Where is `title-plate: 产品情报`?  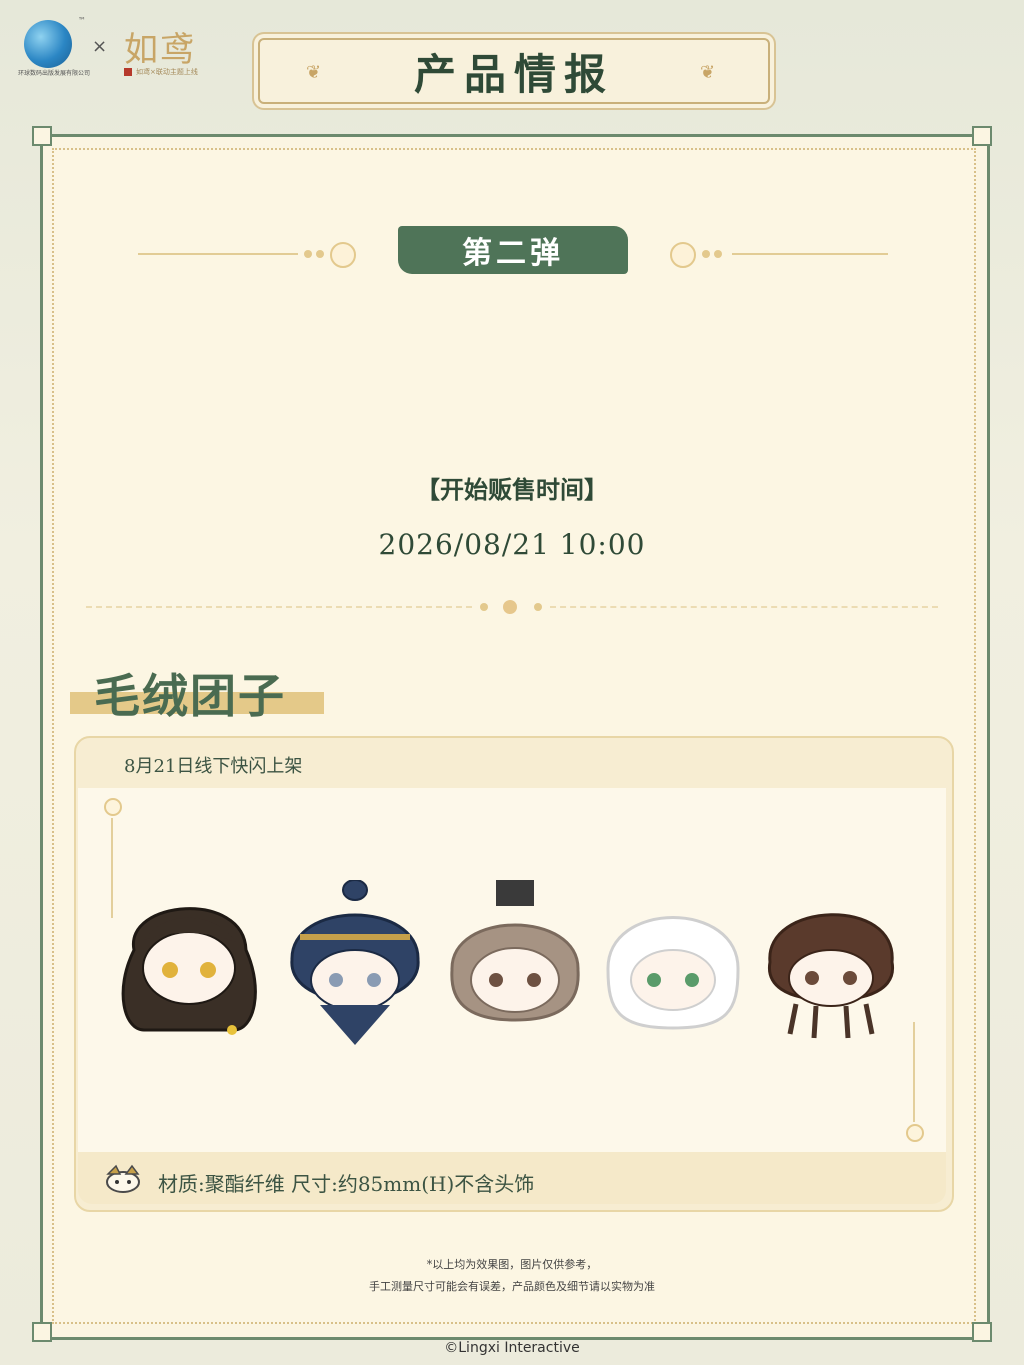
title-plate: 产品情报 is located at coordinates (514, 71).